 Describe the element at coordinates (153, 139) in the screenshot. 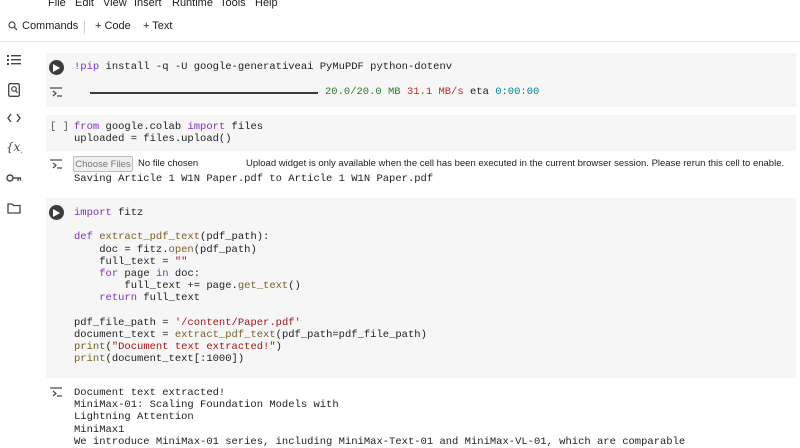

I see `cell-2-line-2: uploaded = files.upload()` at that location.